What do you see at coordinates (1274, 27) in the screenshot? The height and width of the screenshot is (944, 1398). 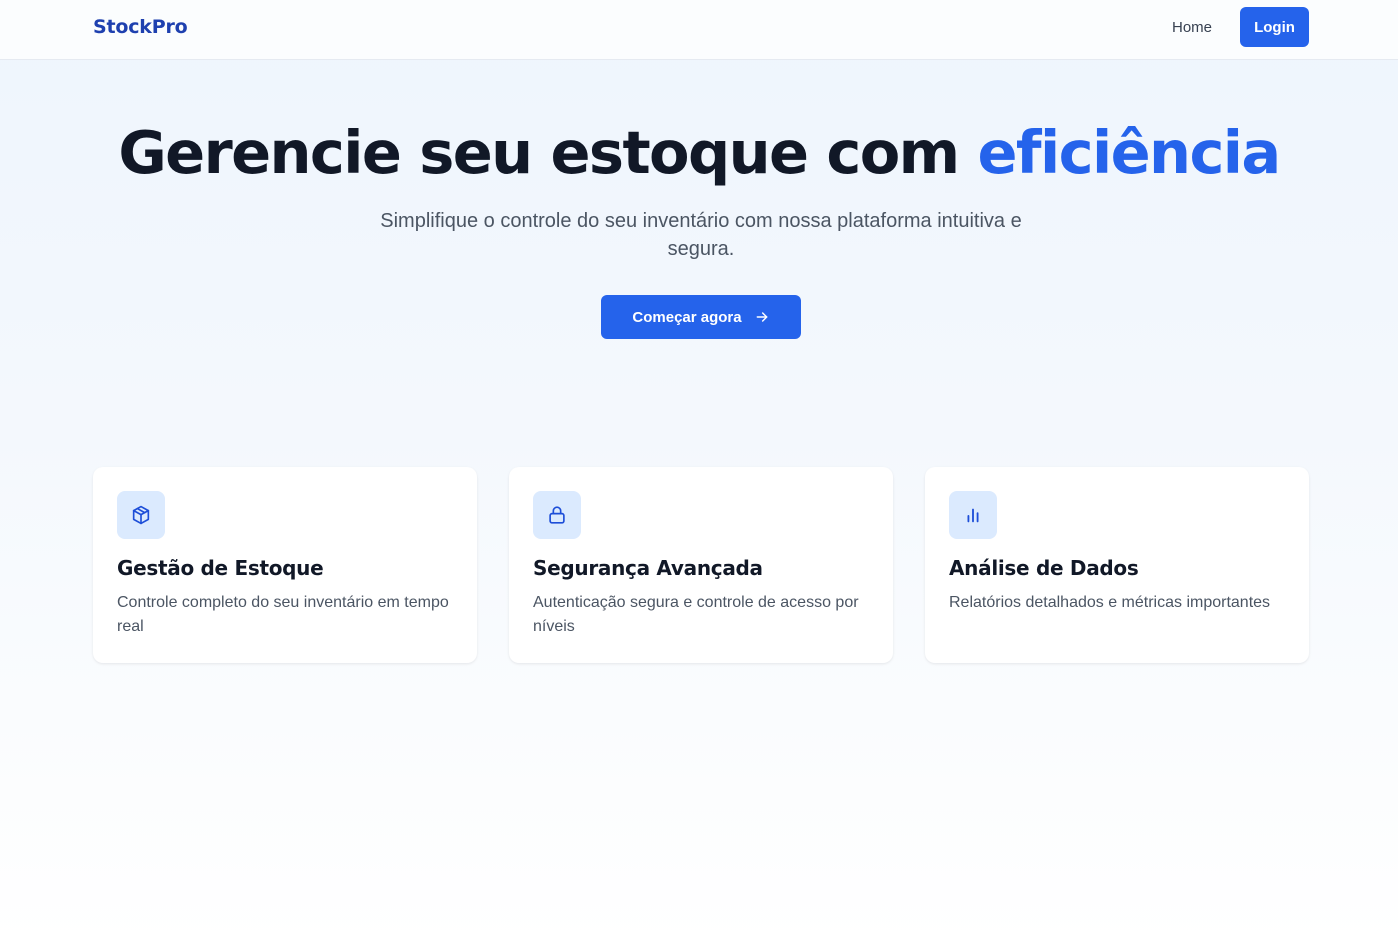 I see `login-button: Login` at bounding box center [1274, 27].